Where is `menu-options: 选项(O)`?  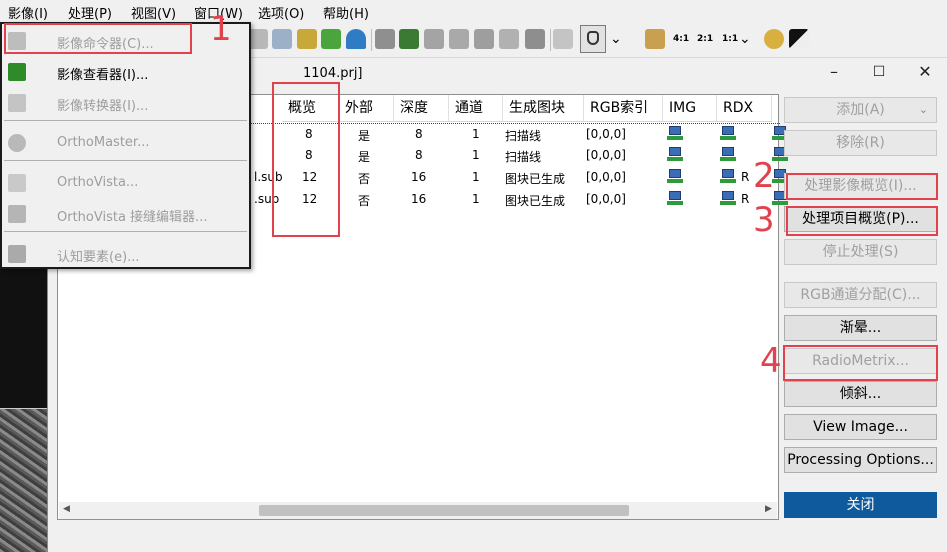
menu-options: 选项(O) is located at coordinates (281, 12).